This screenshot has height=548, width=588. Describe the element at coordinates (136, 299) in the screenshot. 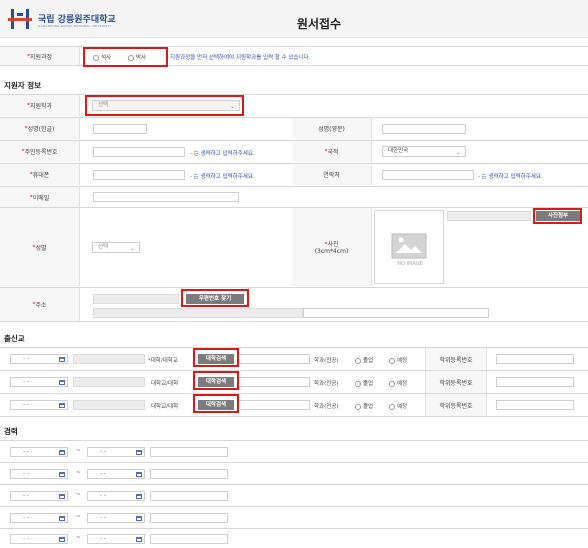

I see `zipcode-input` at that location.